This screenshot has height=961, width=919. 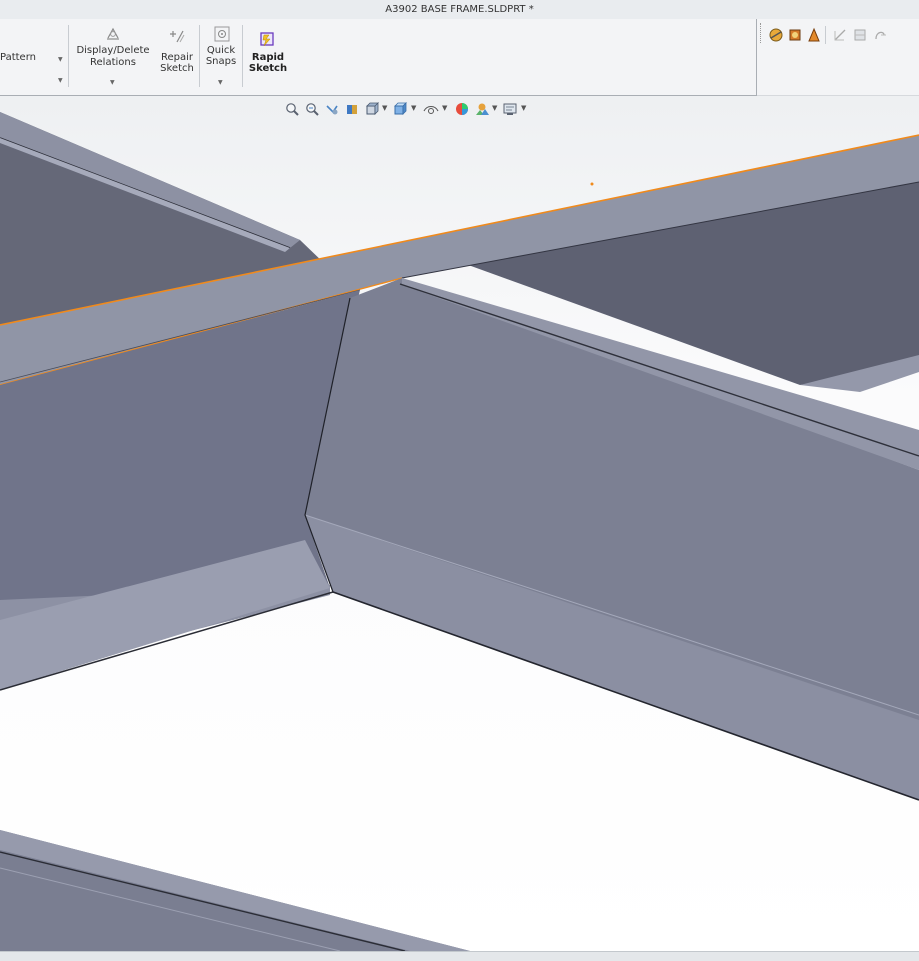 I want to click on display-style-dropdown: ▼, so click(x=413, y=108).